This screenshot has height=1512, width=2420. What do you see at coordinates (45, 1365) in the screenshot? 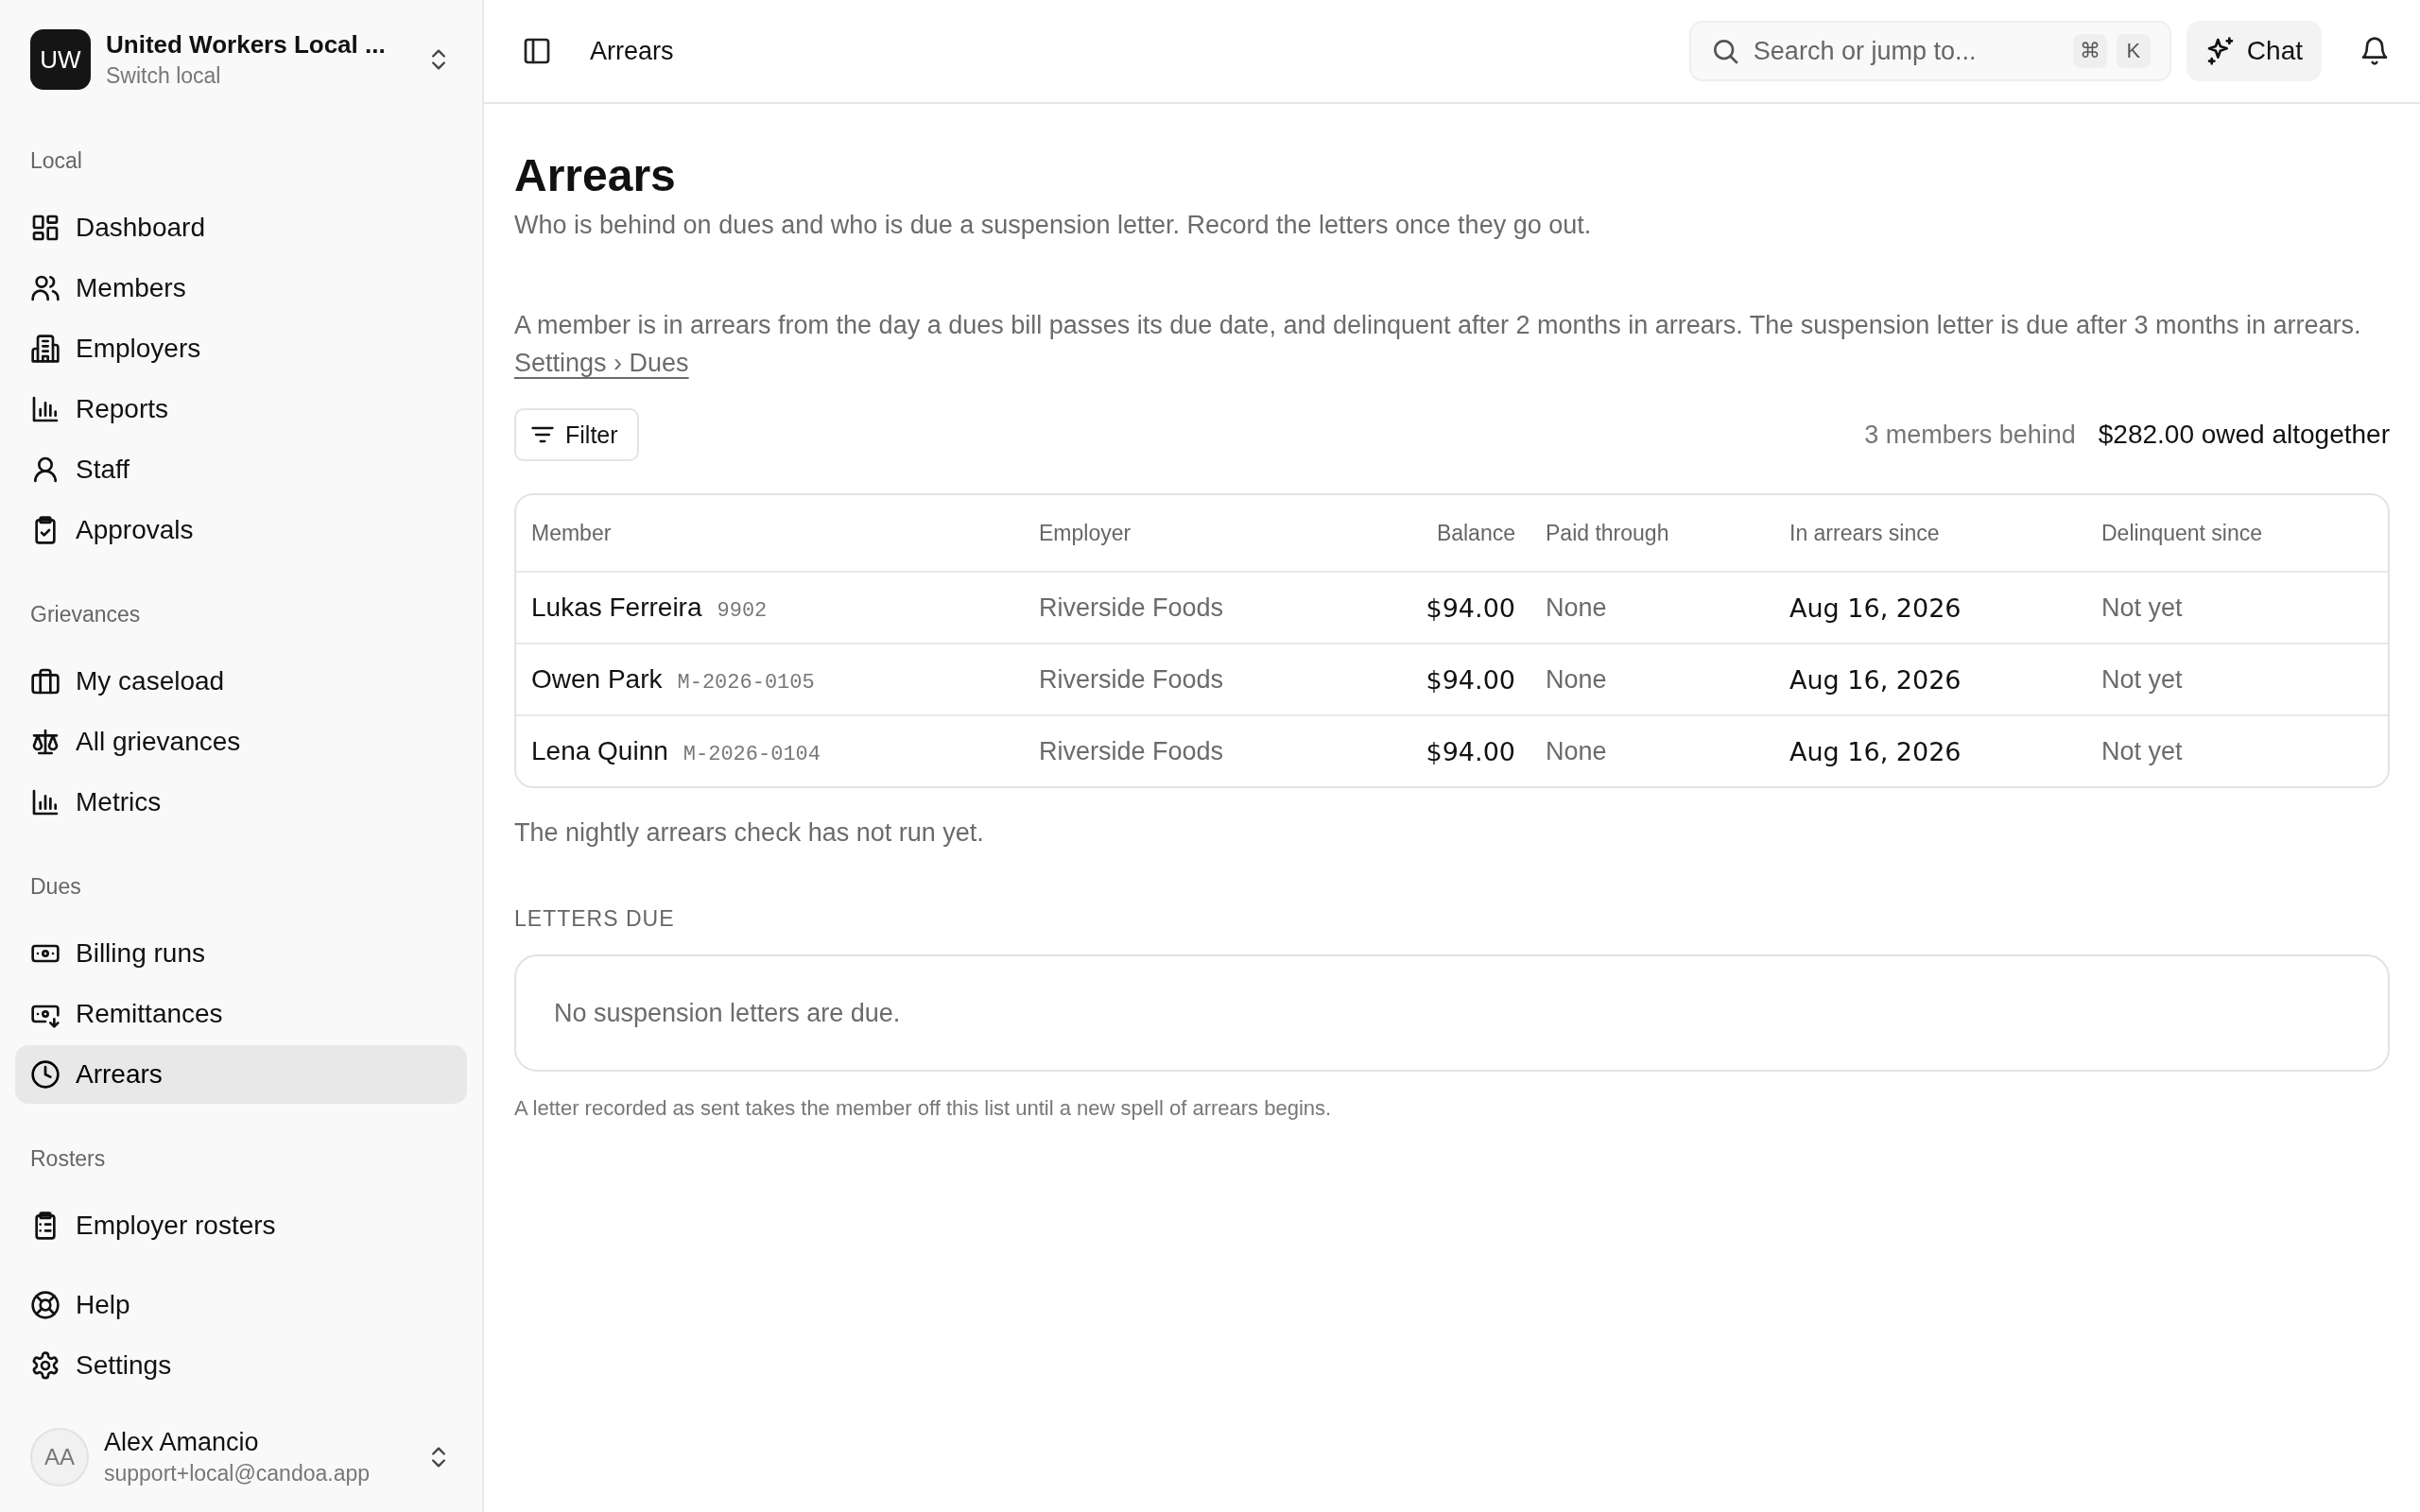
I see `settings-icon` at bounding box center [45, 1365].